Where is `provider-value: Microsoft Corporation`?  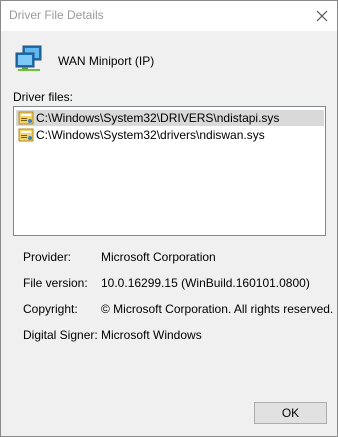 provider-value: Microsoft Corporation is located at coordinates (158, 257).